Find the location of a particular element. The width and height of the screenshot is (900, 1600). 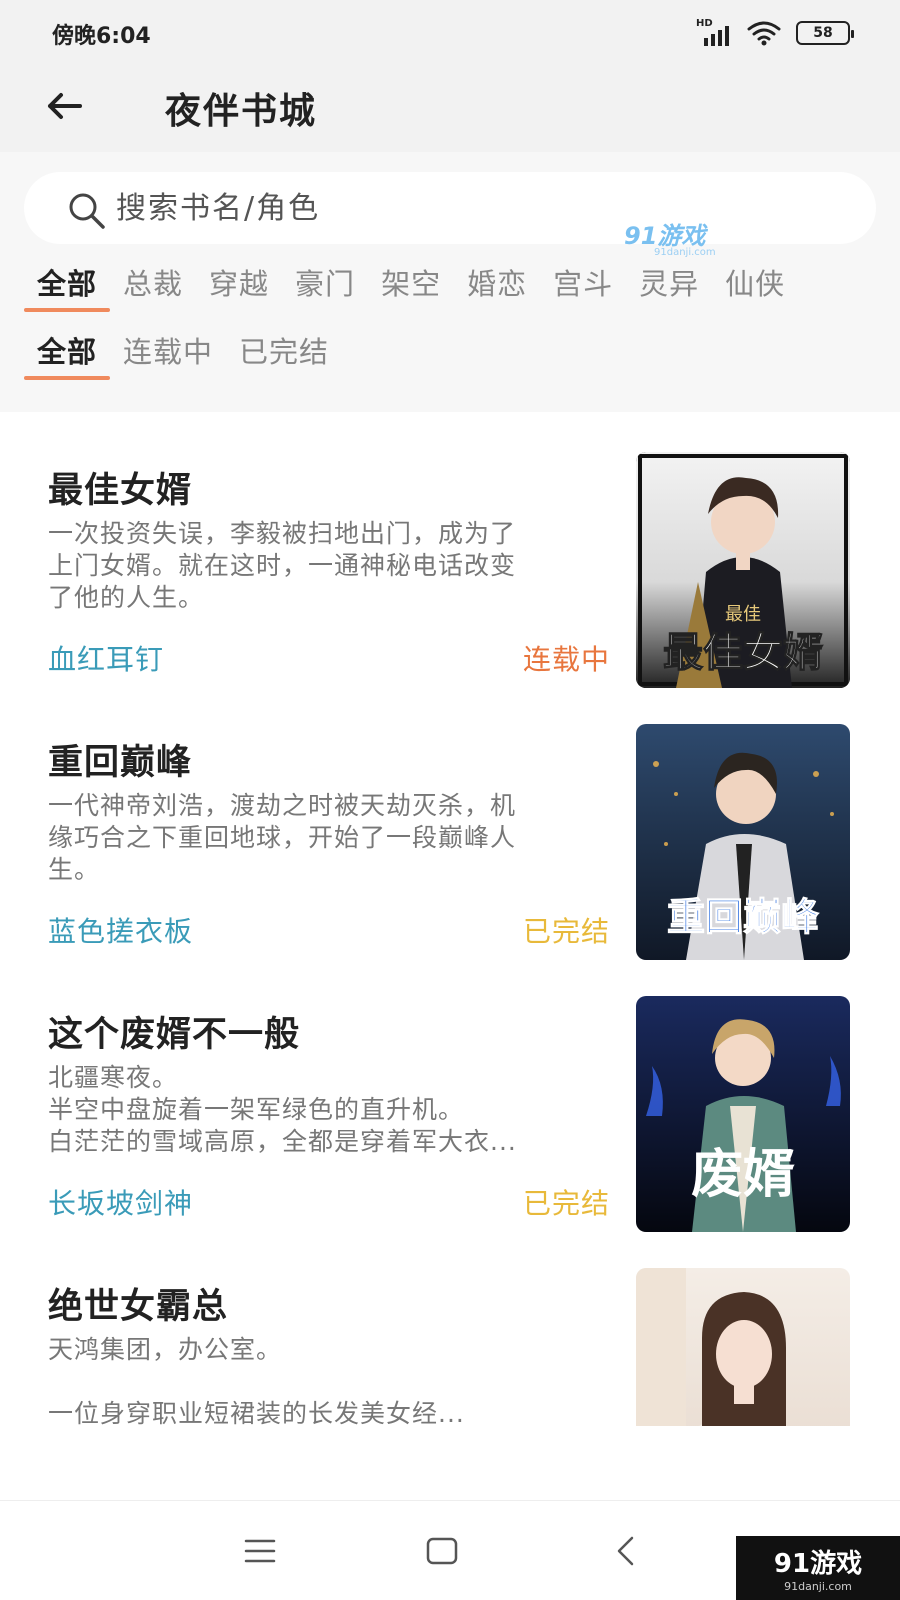

book-cover-image: 废婿 is located at coordinates (743, 1114).